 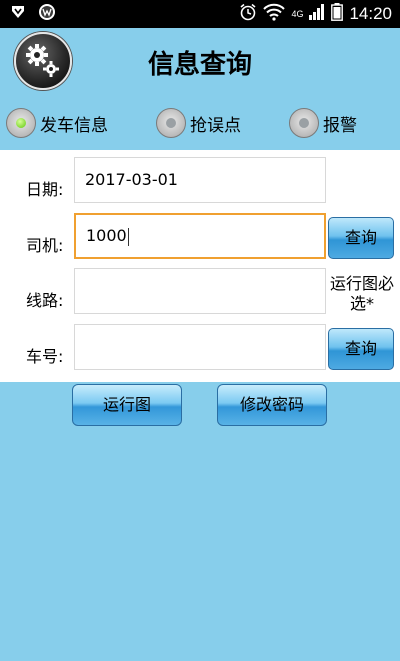 I want to click on radio-delay: 抢误点, so click(x=198, y=123).